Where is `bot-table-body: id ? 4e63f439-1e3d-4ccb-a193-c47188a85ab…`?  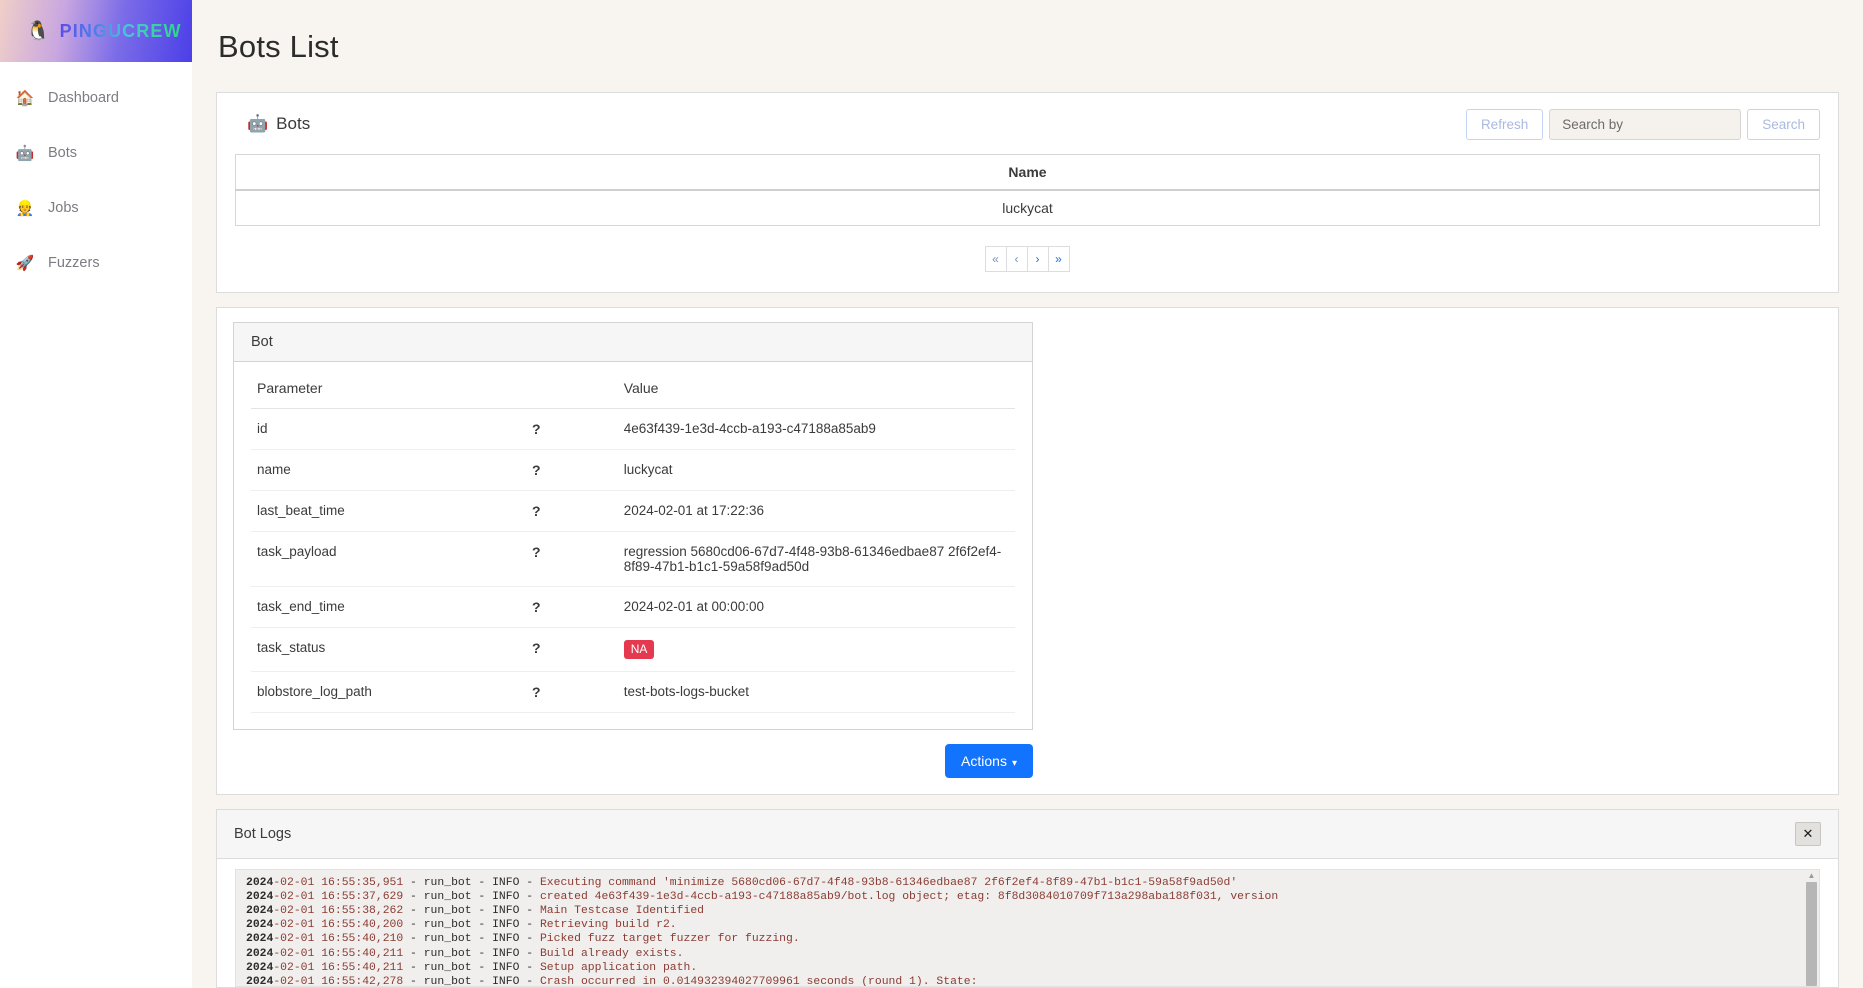 bot-table-body: id ? 4e63f439-1e3d-4ccb-a193-c47188a85ab… is located at coordinates (633, 560).